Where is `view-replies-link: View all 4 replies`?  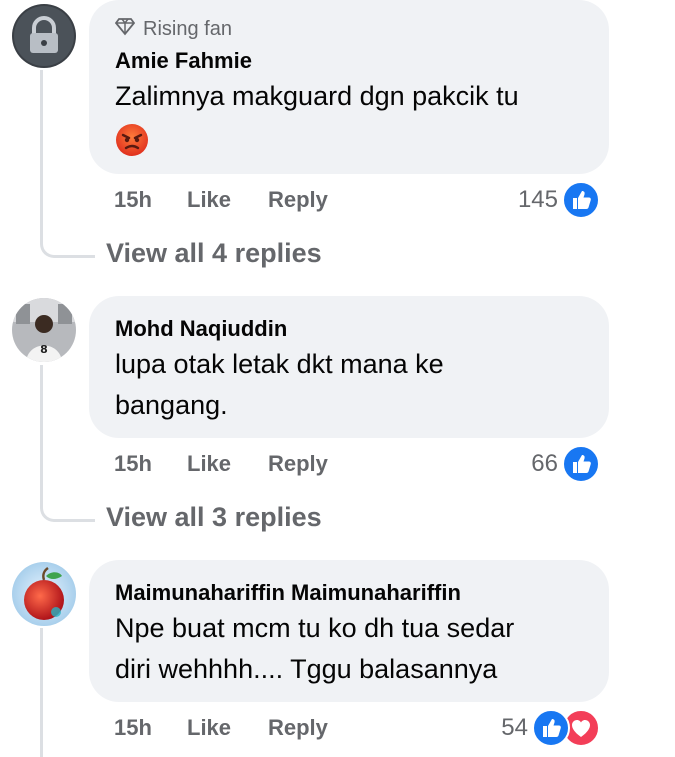 view-replies-link: View all 4 replies is located at coordinates (214, 253).